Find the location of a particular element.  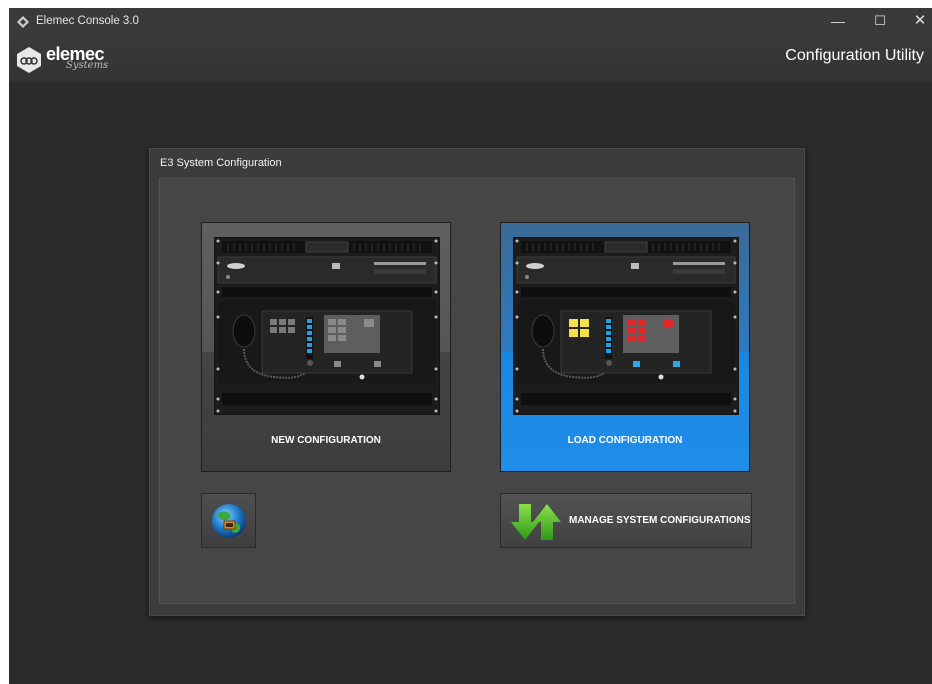

title-bar: Elemec Console 3.0 — ☐ ✕ is located at coordinates (470, 21).